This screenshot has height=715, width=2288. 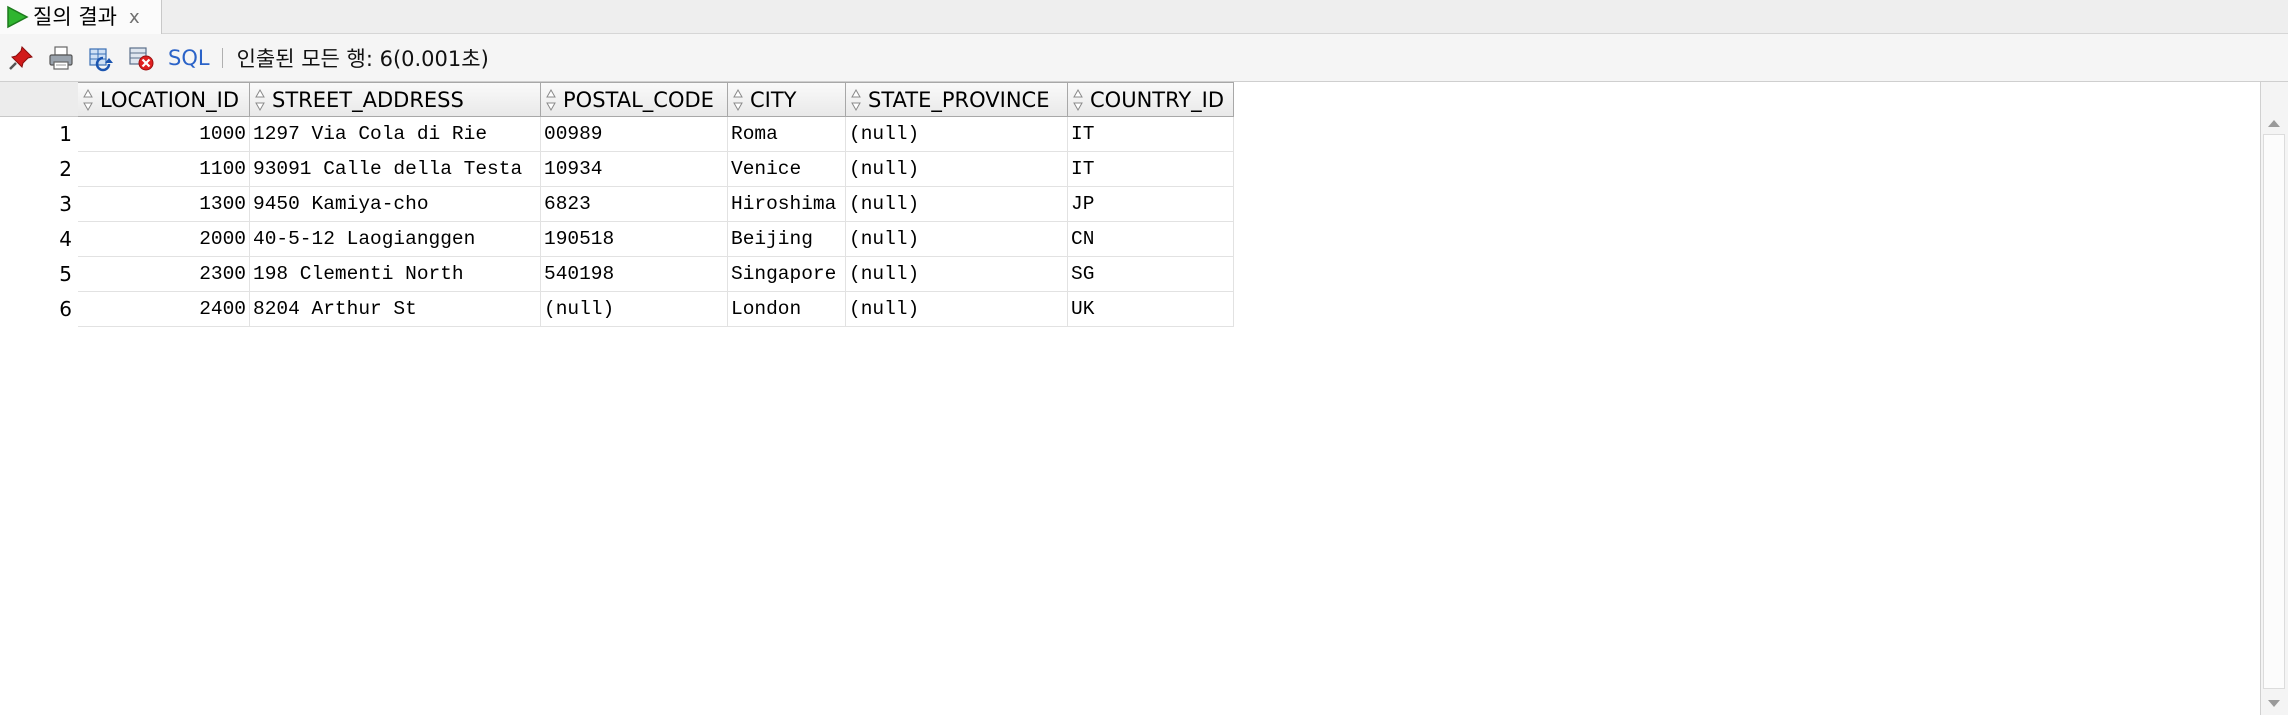 I want to click on column-header-state-province: STATE_PROVINCE, so click(x=957, y=99).